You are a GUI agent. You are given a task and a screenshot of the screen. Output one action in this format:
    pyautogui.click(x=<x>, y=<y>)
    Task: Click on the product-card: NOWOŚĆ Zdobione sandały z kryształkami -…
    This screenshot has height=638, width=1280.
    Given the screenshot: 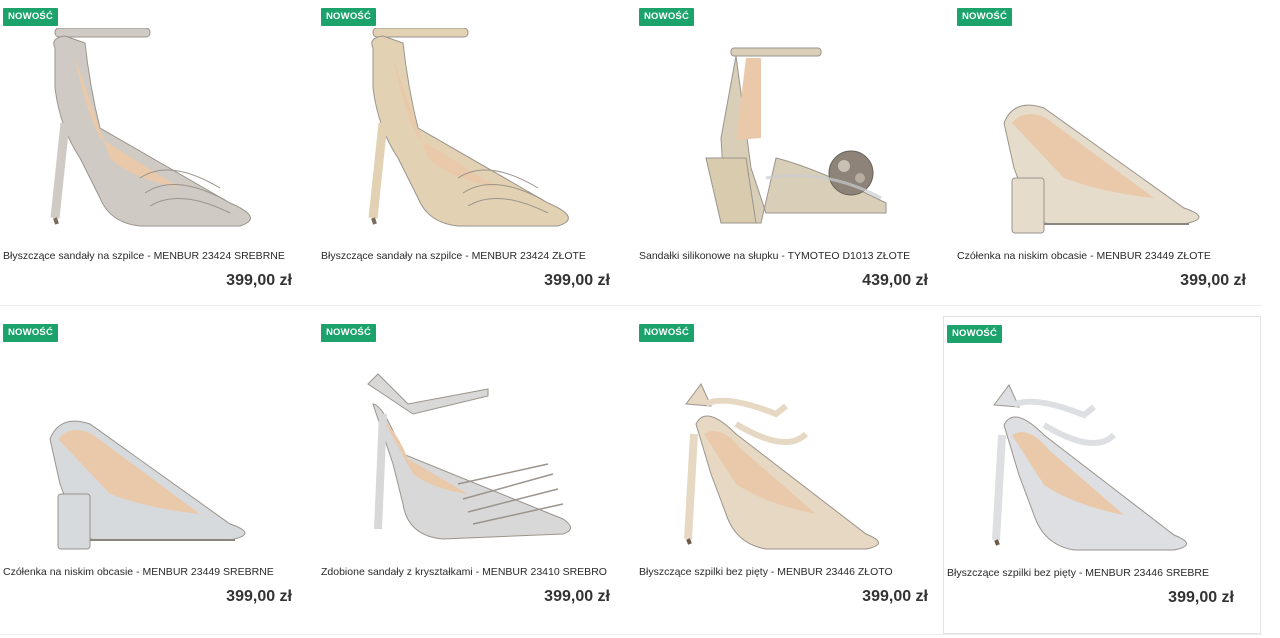 What is the action you would take?
    pyautogui.click(x=477, y=475)
    